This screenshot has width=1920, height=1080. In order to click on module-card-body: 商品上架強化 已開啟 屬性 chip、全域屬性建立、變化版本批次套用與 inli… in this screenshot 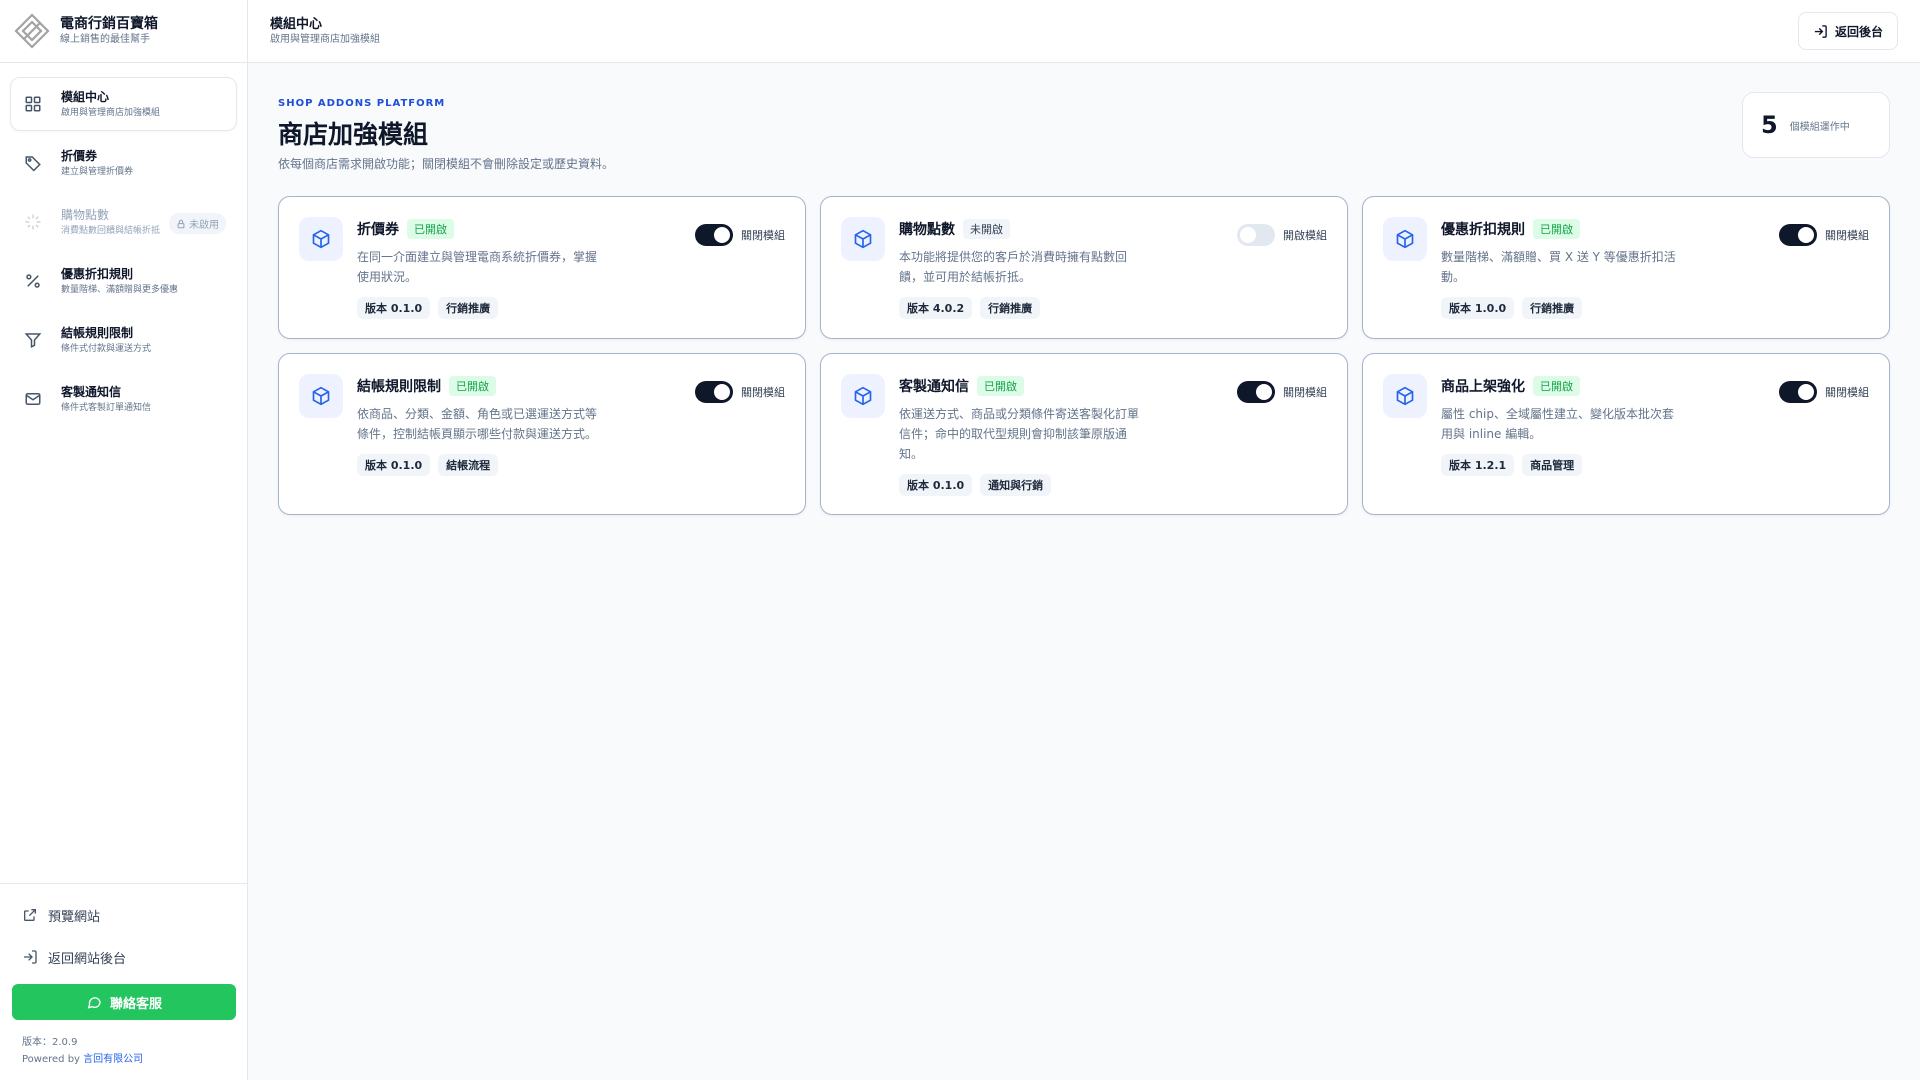, I will do `click(1586, 435)`.